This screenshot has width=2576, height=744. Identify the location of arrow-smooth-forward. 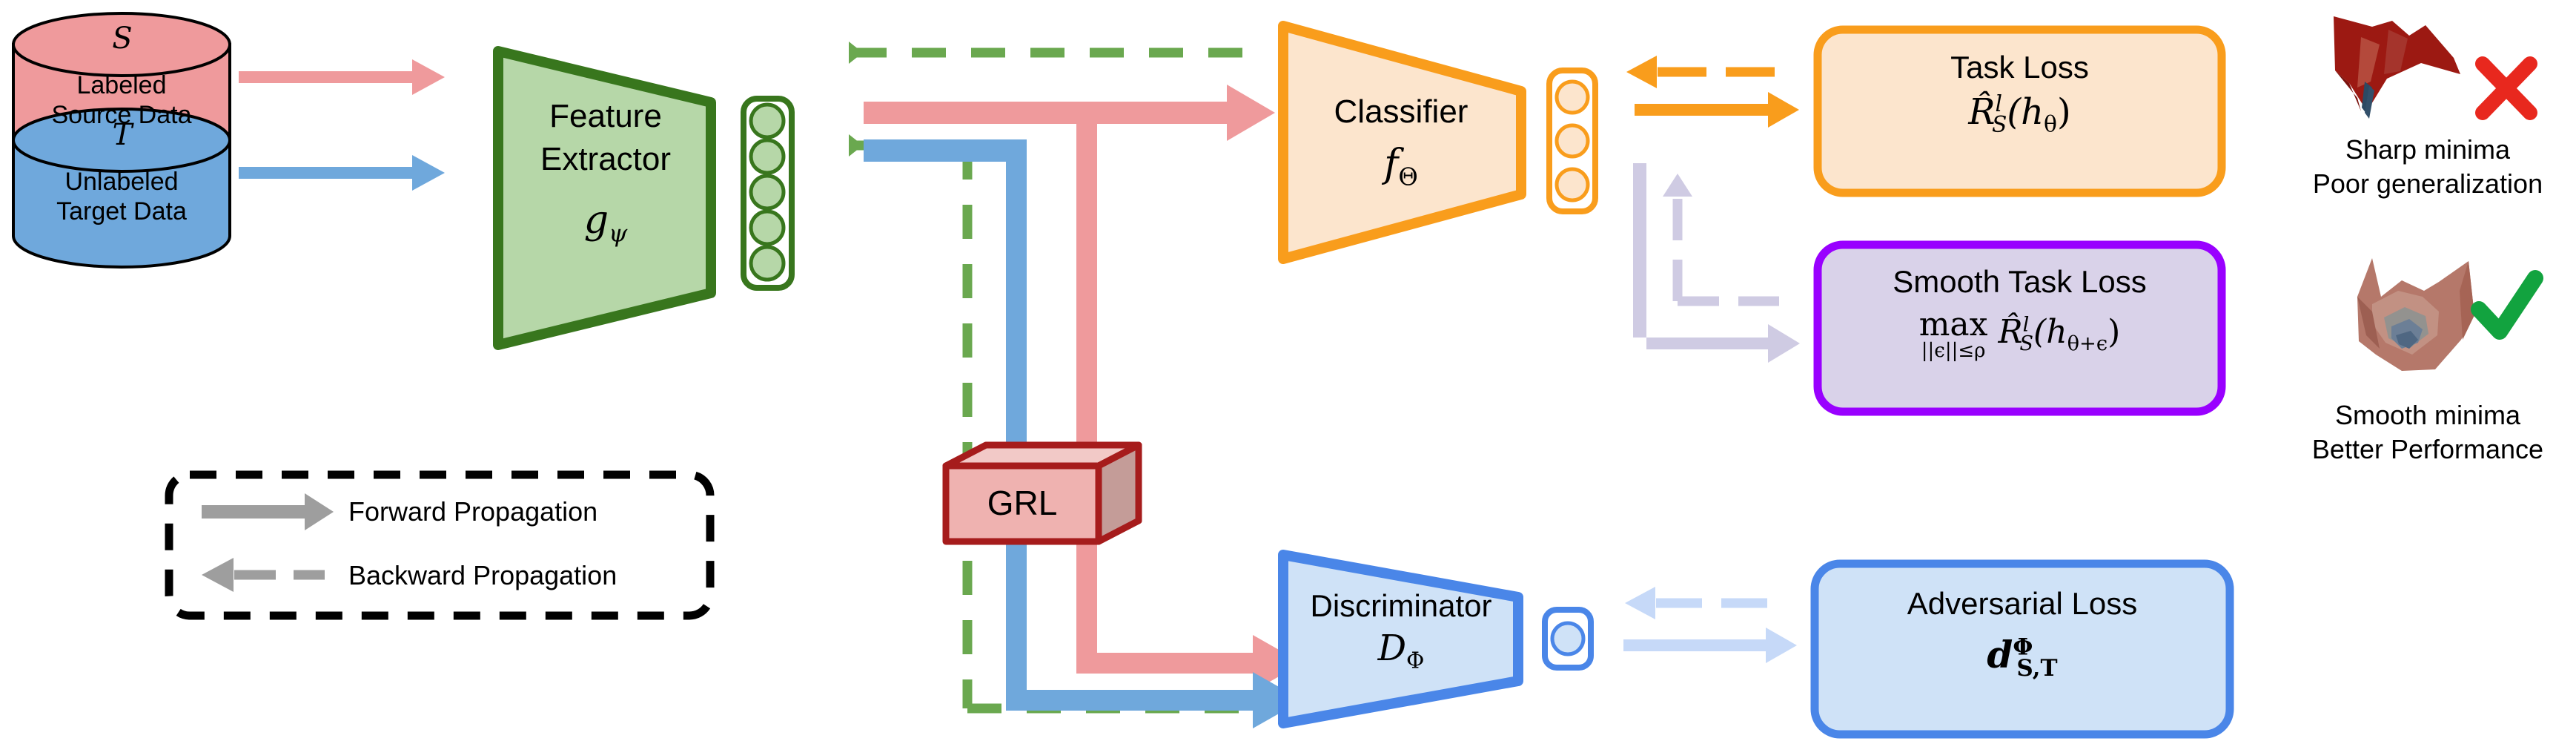
(1716, 263).